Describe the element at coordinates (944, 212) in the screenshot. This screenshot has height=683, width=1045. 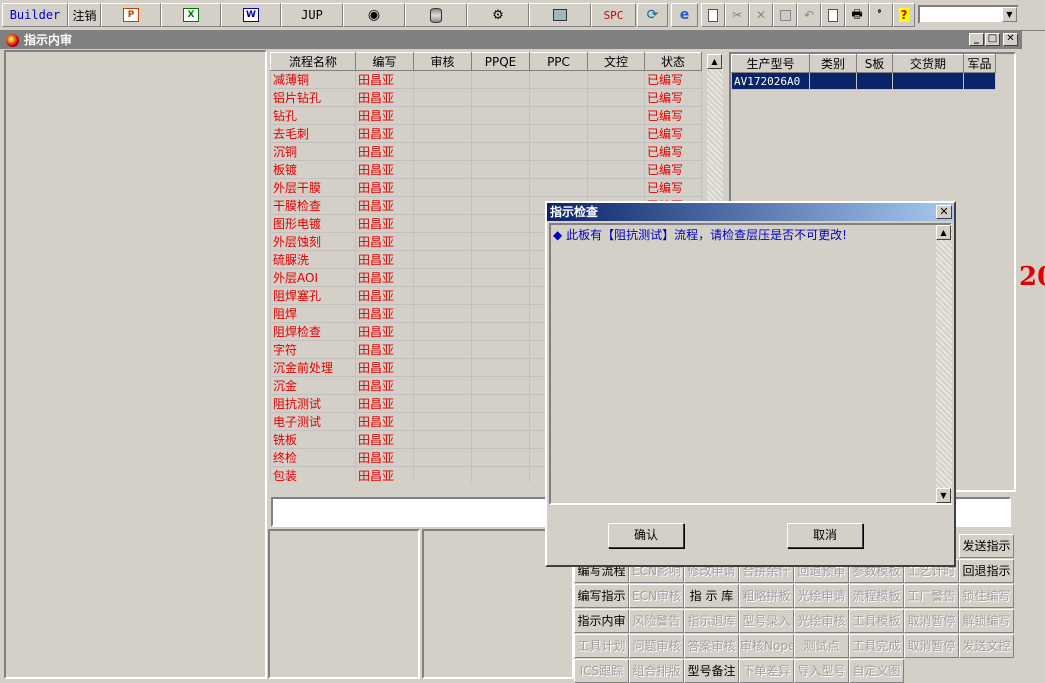
I see `dialog-close-button: ✕` at that location.